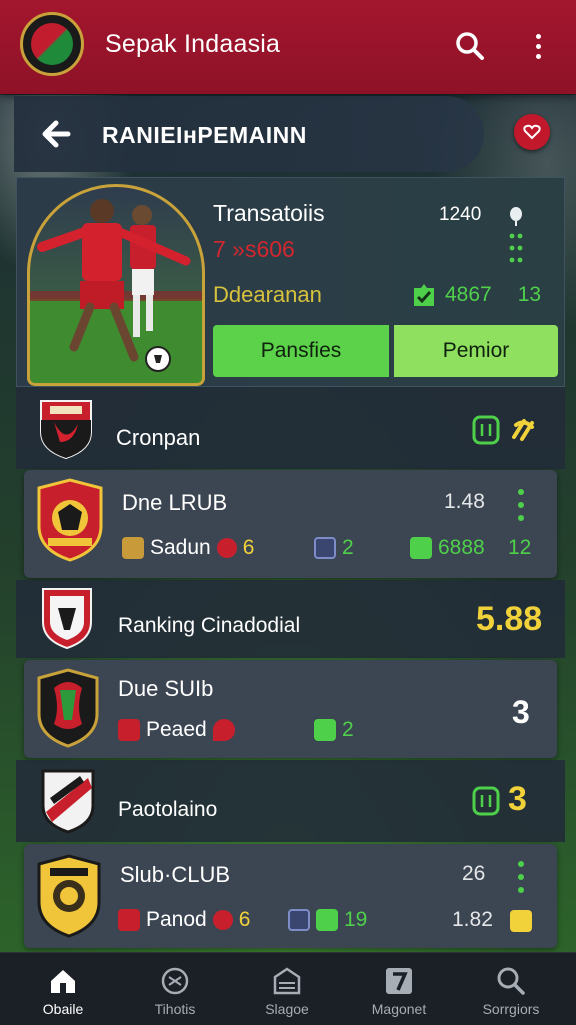 This screenshot has height=1025, width=576. I want to click on featured-player-label: Ddearanan, so click(267, 294).